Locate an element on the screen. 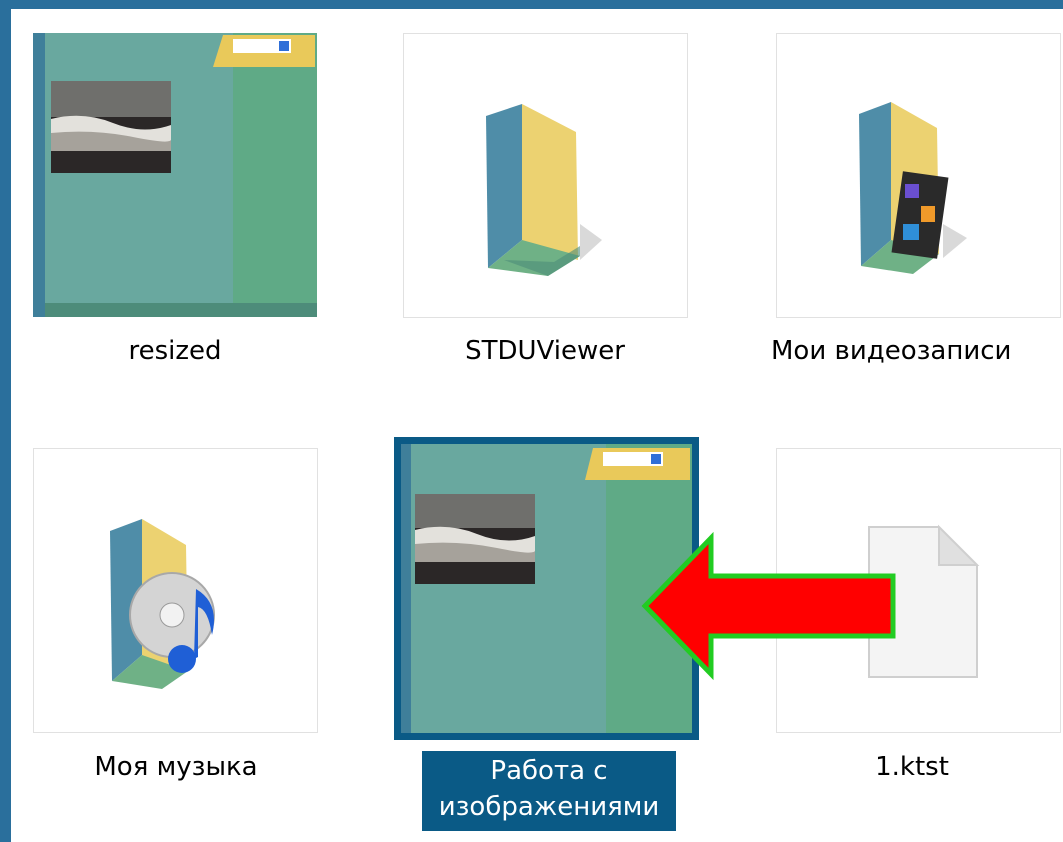 This screenshot has width=1063, height=842. folder-icon is located at coordinates (544, 190).